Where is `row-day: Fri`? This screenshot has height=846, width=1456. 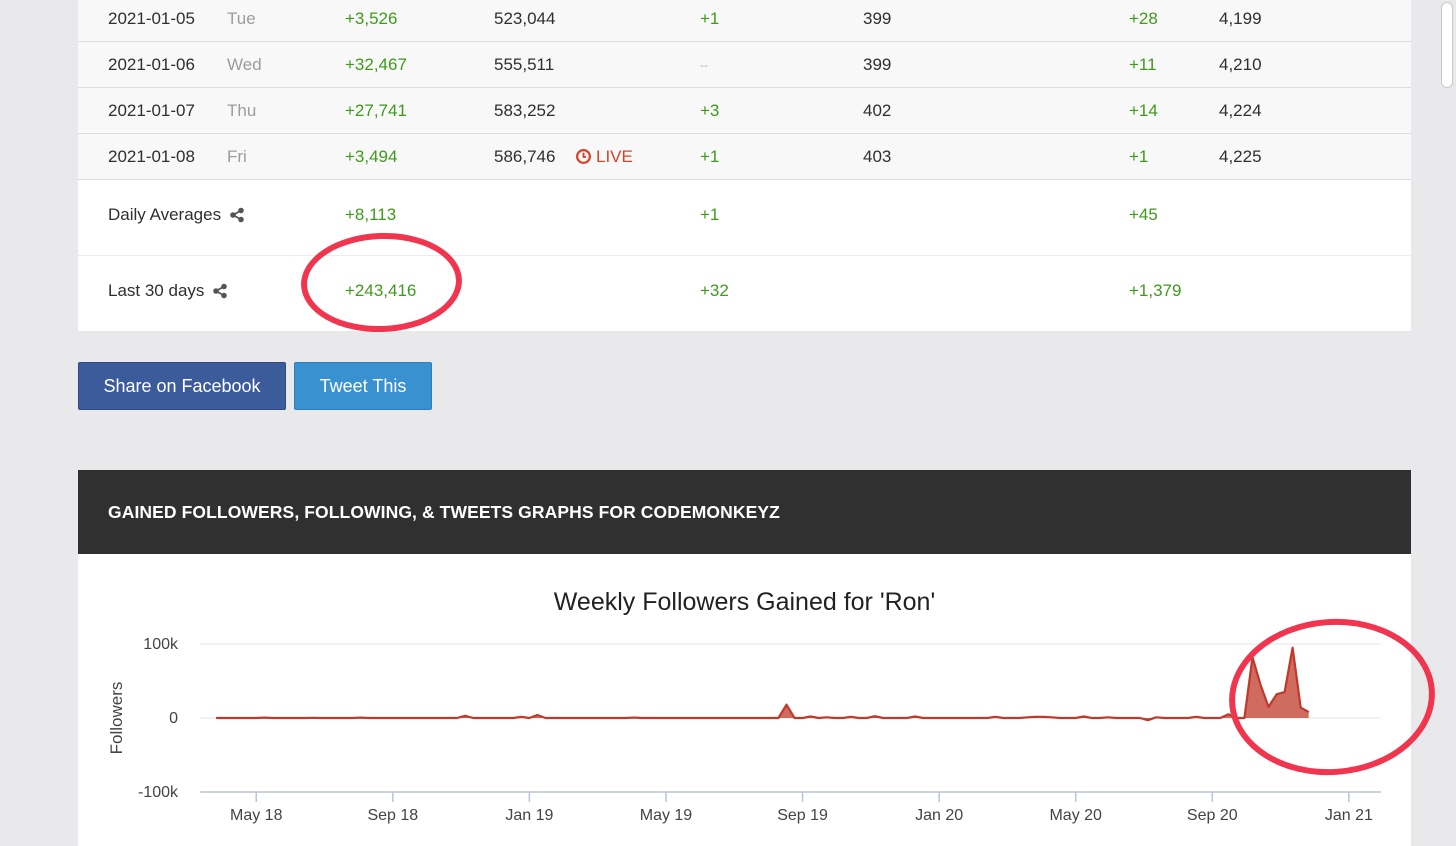
row-day: Fri is located at coordinates (237, 156).